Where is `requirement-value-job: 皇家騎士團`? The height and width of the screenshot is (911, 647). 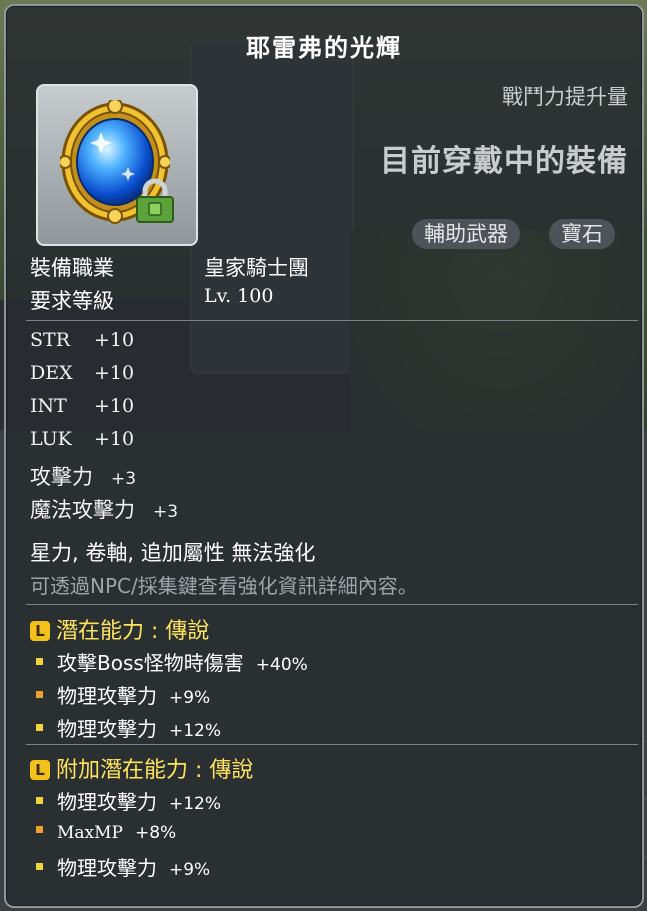 requirement-value-job: 皇家騎士團 is located at coordinates (256, 268).